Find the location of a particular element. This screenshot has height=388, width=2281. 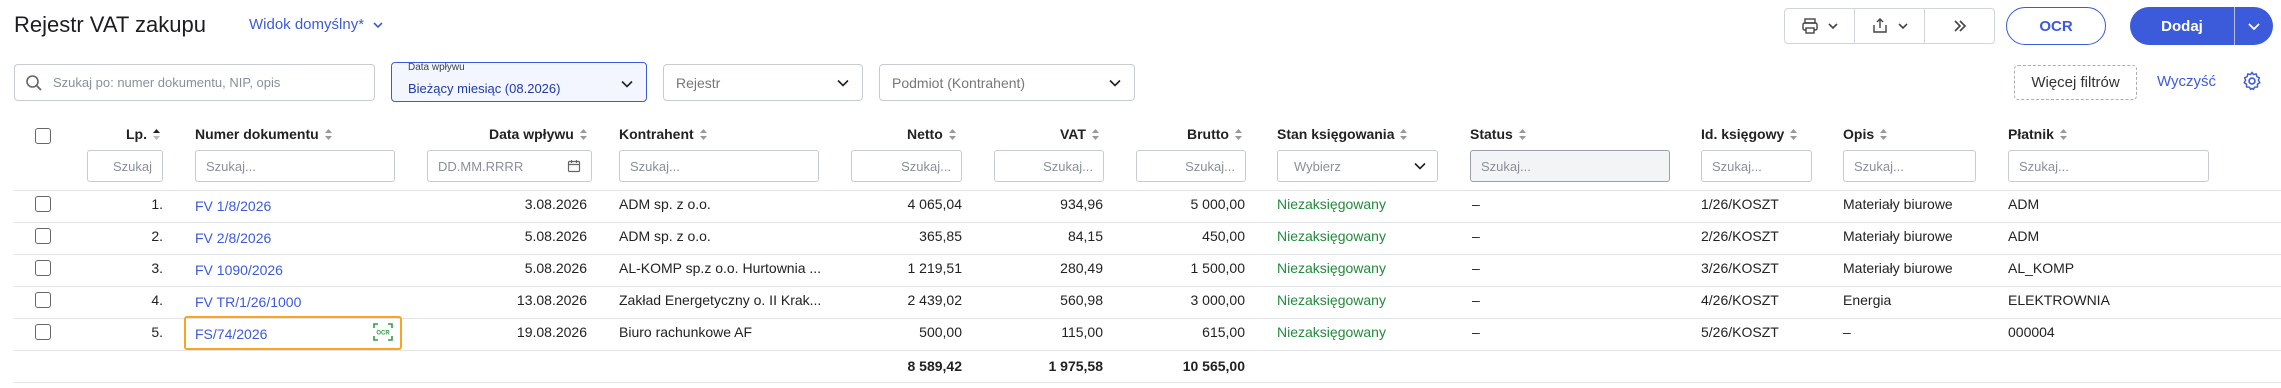

column-header-lp: Lp. is located at coordinates (143, 134).